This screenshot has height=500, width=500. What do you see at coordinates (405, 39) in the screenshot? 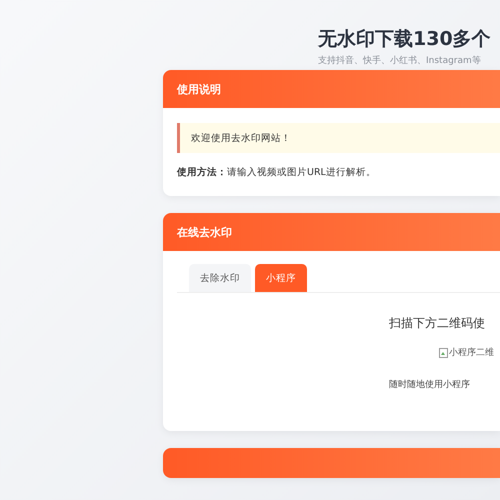
I see `page-title: 无水印下载130多个` at bounding box center [405, 39].